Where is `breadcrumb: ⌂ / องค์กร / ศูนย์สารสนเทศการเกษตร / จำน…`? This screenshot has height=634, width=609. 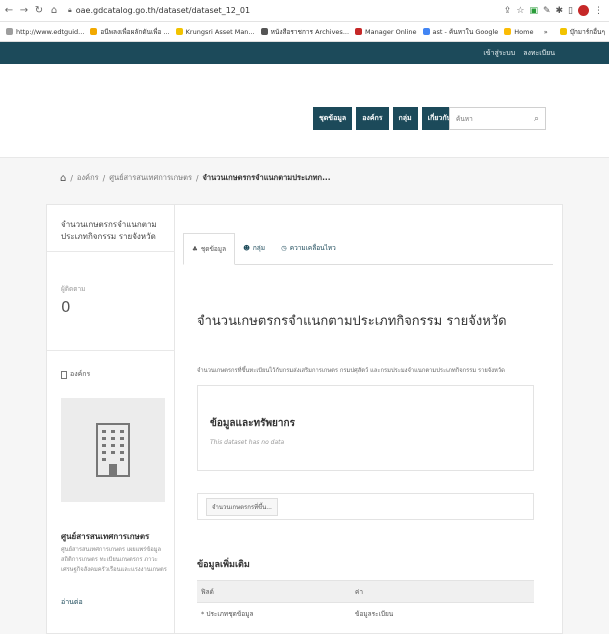 breadcrumb: ⌂ / องค์กร / ศูนย์สารสนเทศการเกษตร / จำน… is located at coordinates (195, 178).